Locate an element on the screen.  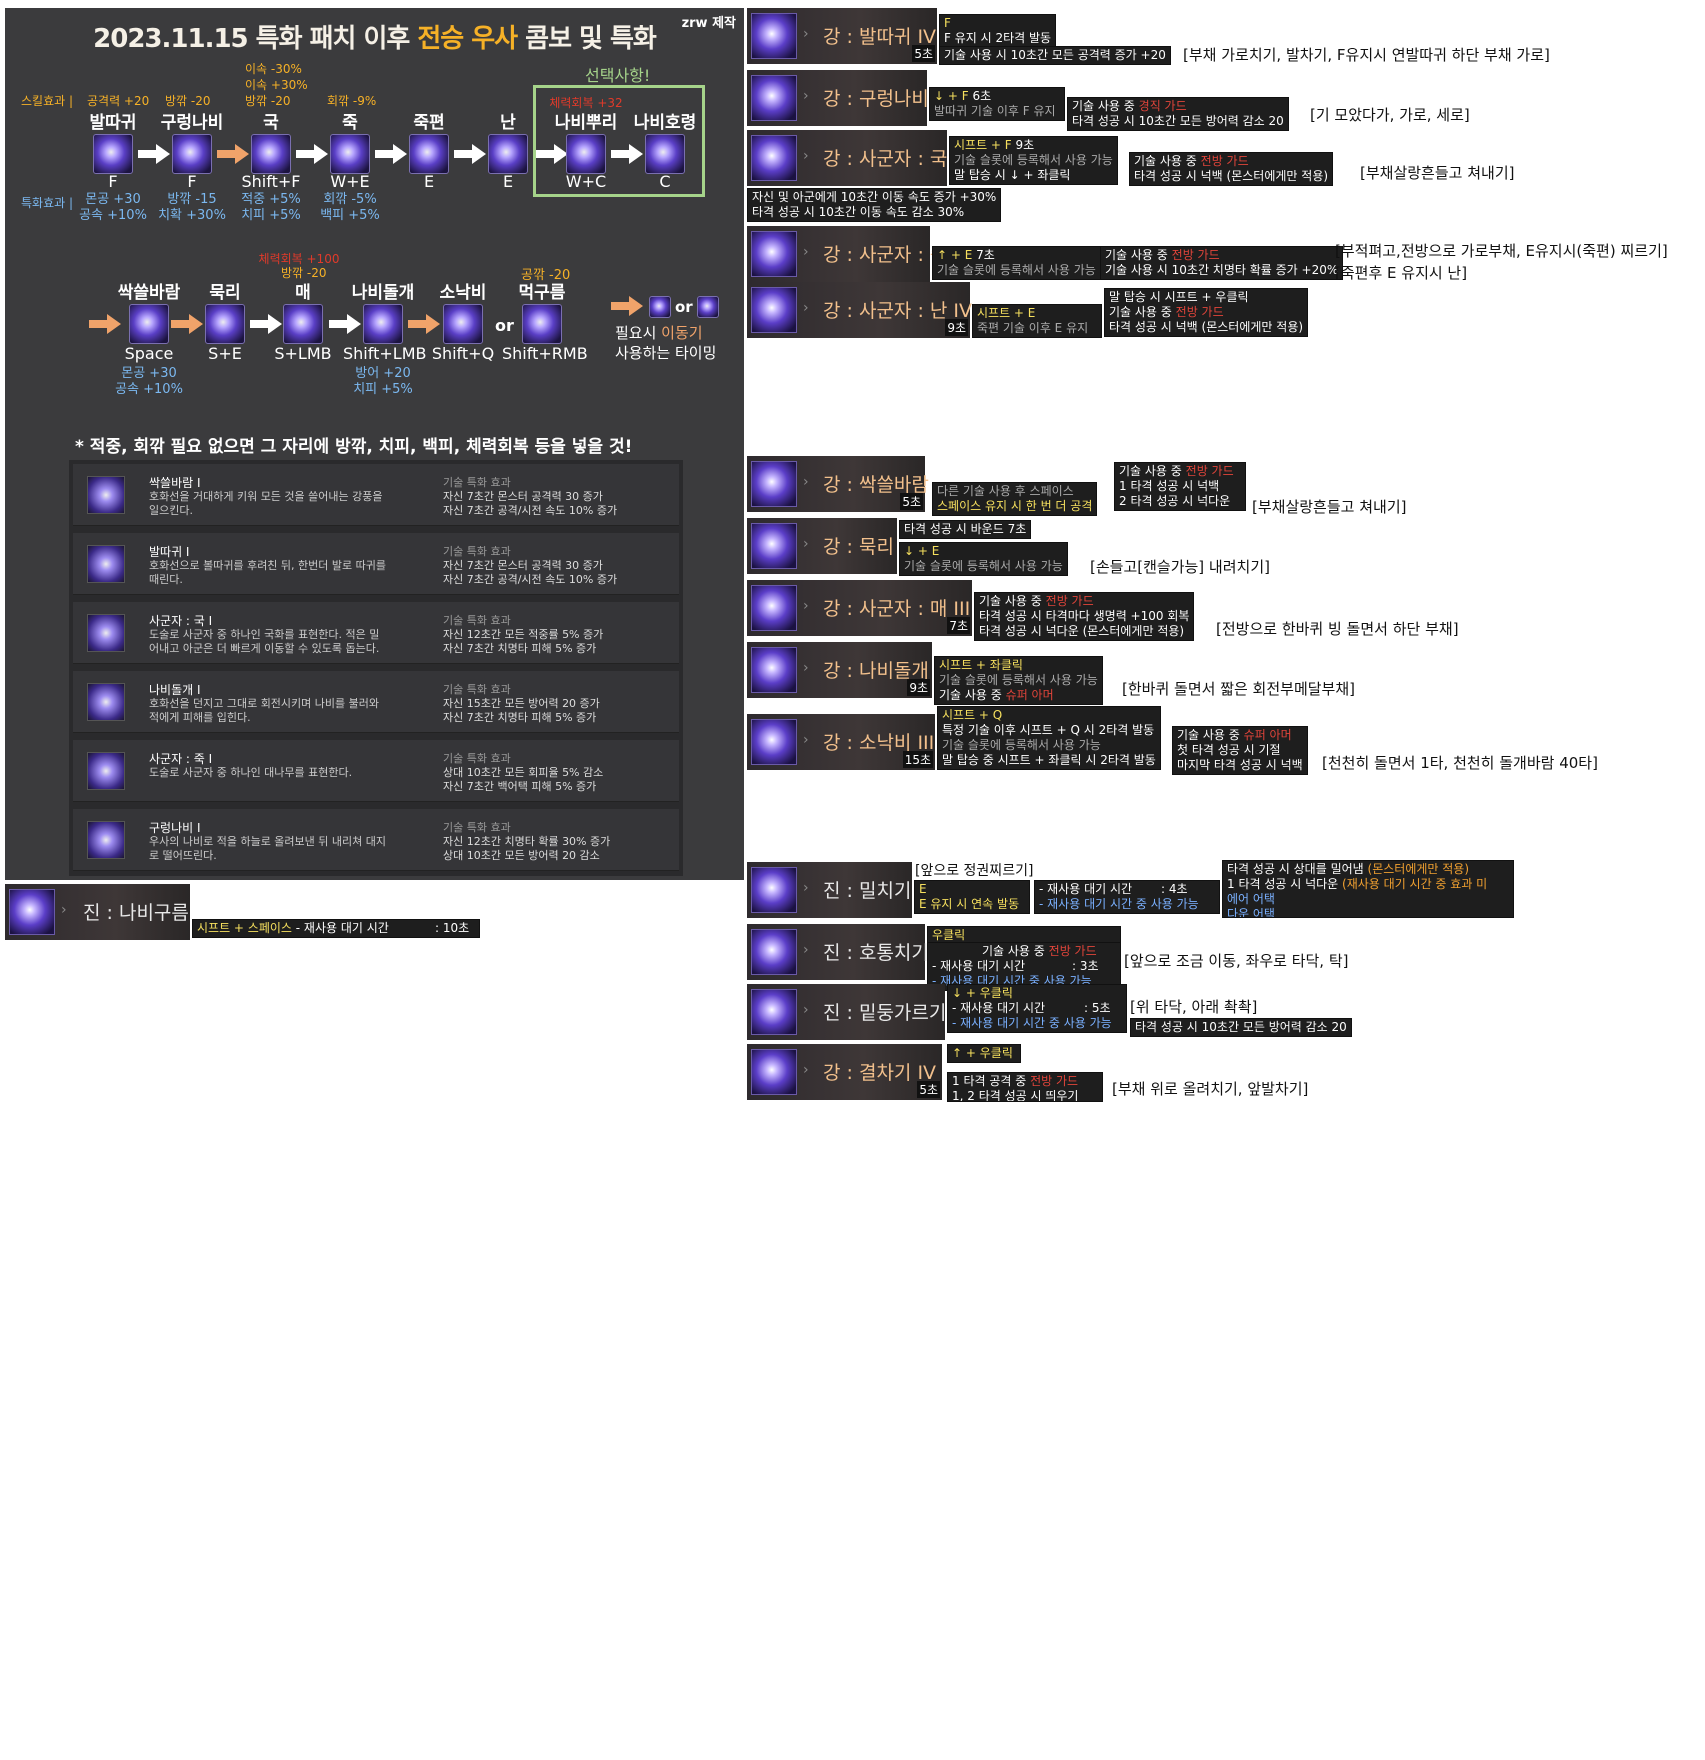
row1-name-2: 국 is located at coordinates (271, 123).